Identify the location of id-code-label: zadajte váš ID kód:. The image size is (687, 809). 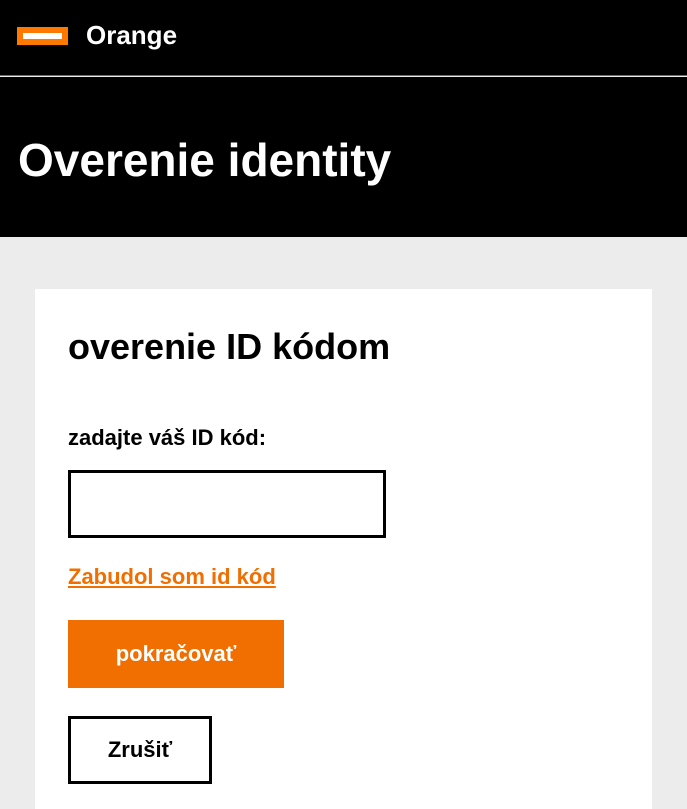
(167, 437).